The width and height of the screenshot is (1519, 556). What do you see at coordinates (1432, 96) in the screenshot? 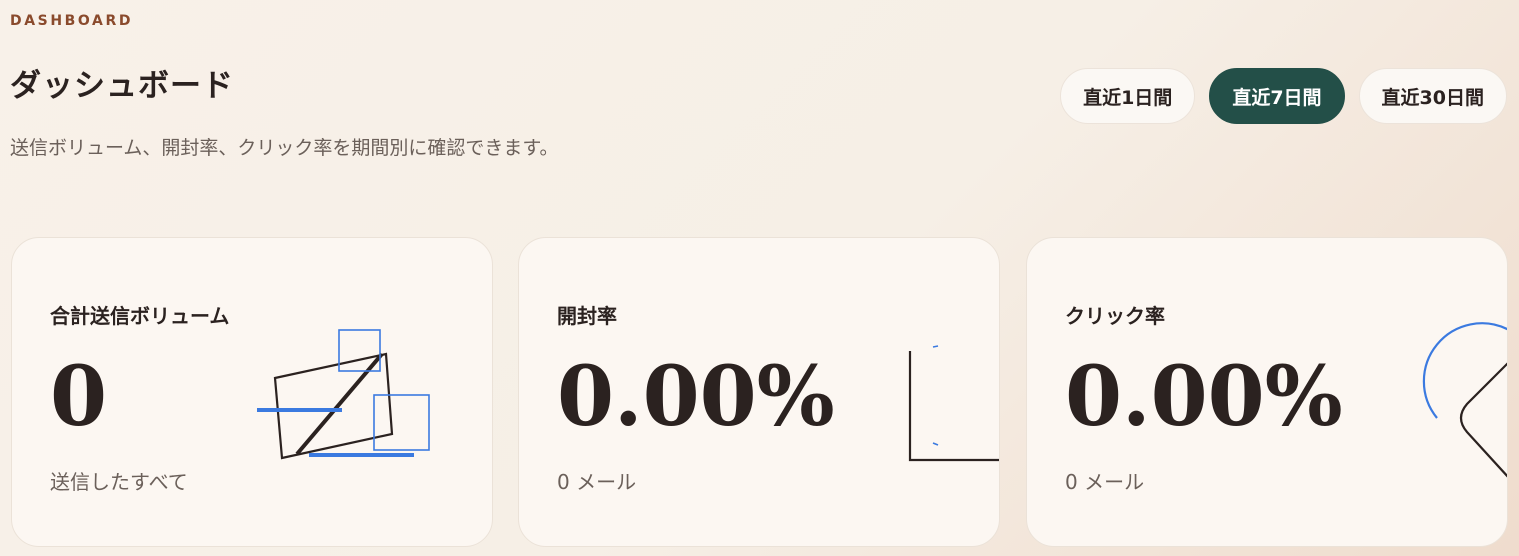
I see `range-30-days-button: 直近30日間` at bounding box center [1432, 96].